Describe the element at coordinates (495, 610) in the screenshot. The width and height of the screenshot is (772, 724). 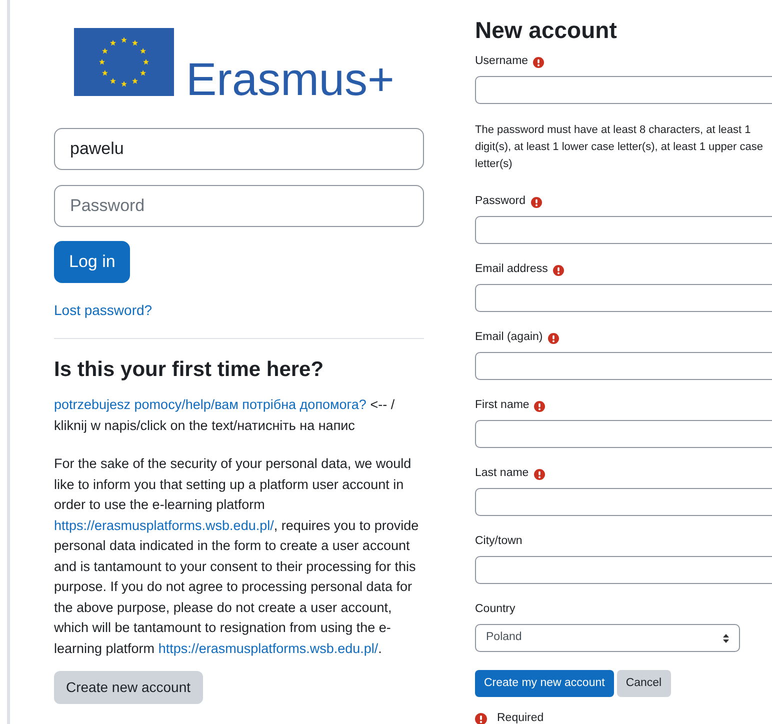
I see `field-label: Country` at that location.